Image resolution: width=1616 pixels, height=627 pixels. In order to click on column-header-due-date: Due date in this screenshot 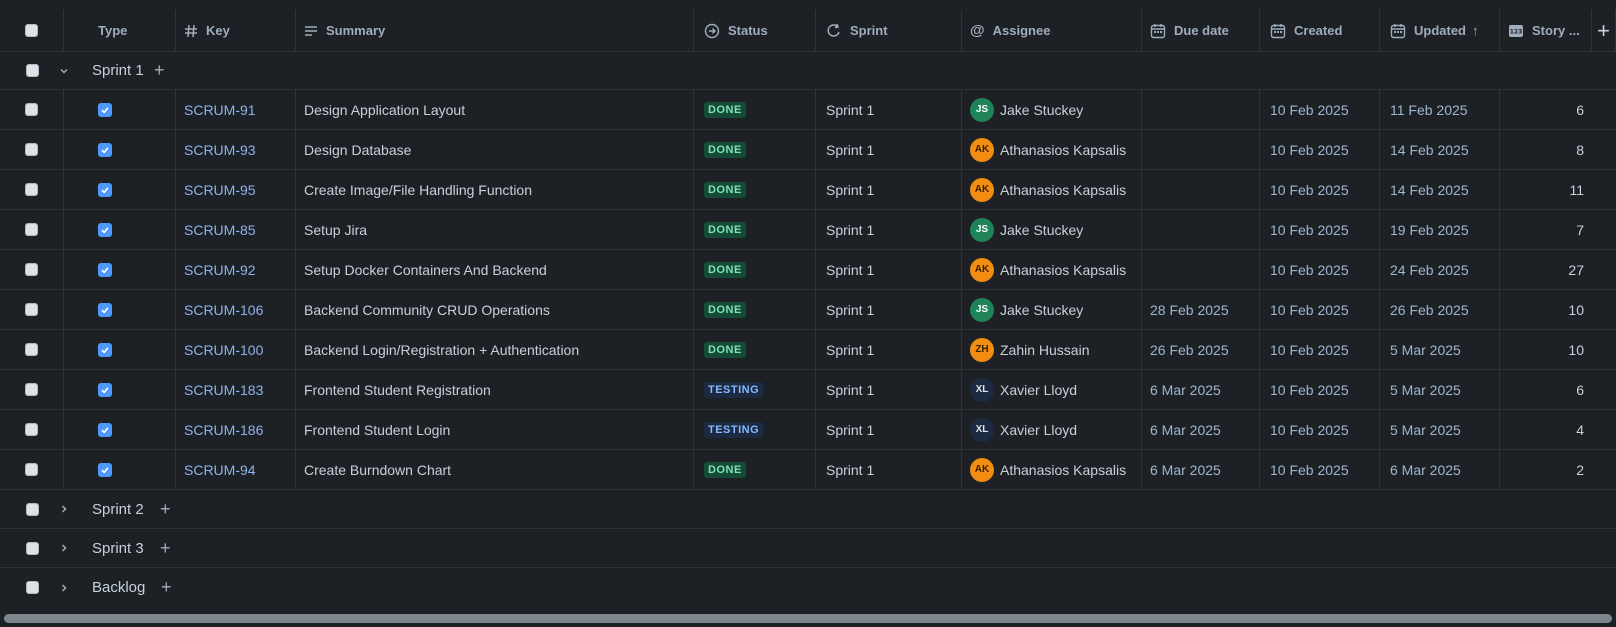, I will do `click(1201, 30)`.